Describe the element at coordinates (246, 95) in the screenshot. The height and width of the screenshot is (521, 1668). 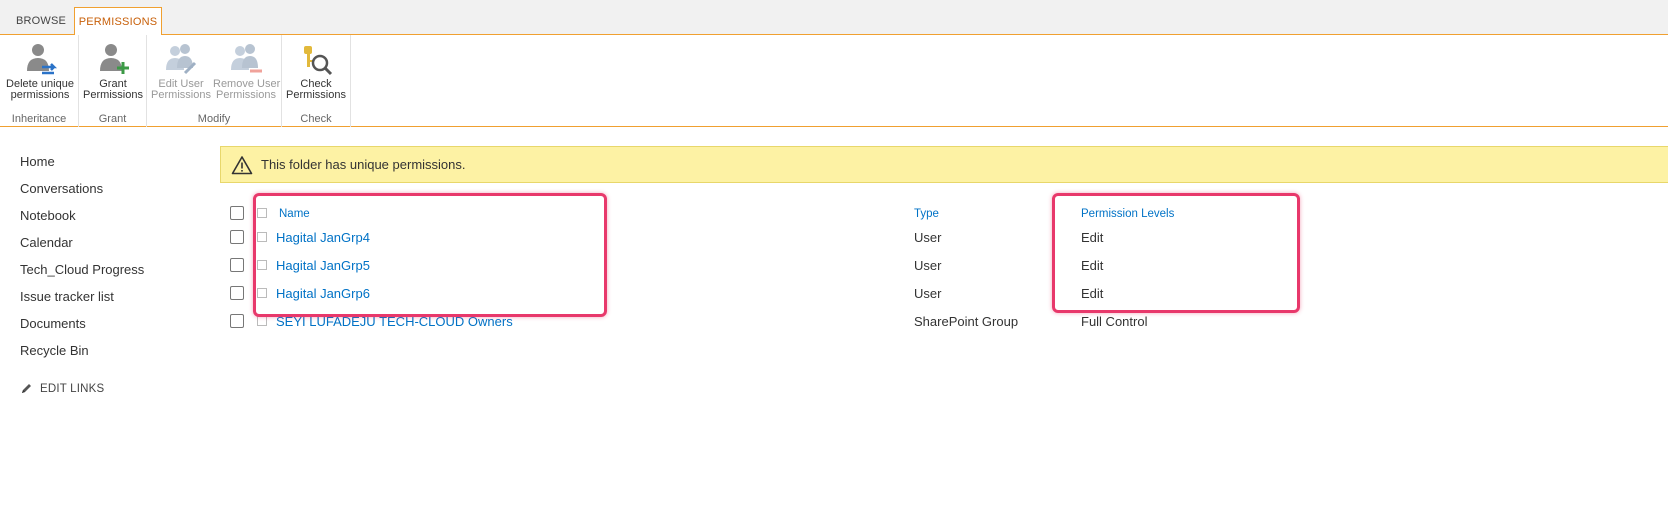
I see `remove-user-label-2: Permissions` at that location.